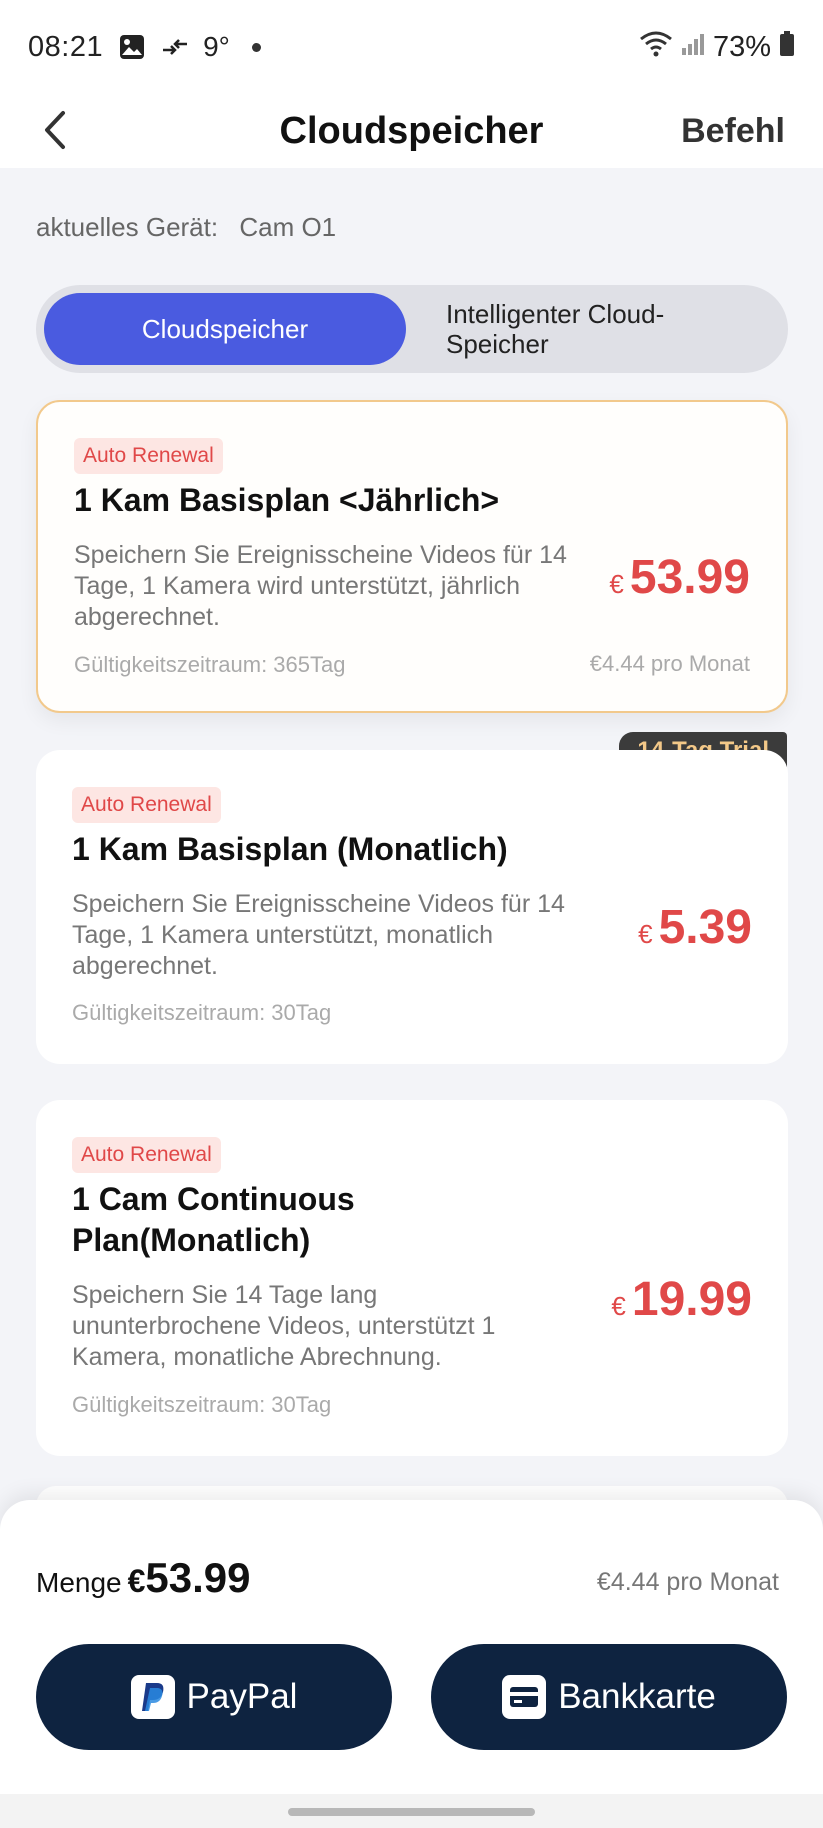  I want to click on total-currency: €, so click(136, 1581).